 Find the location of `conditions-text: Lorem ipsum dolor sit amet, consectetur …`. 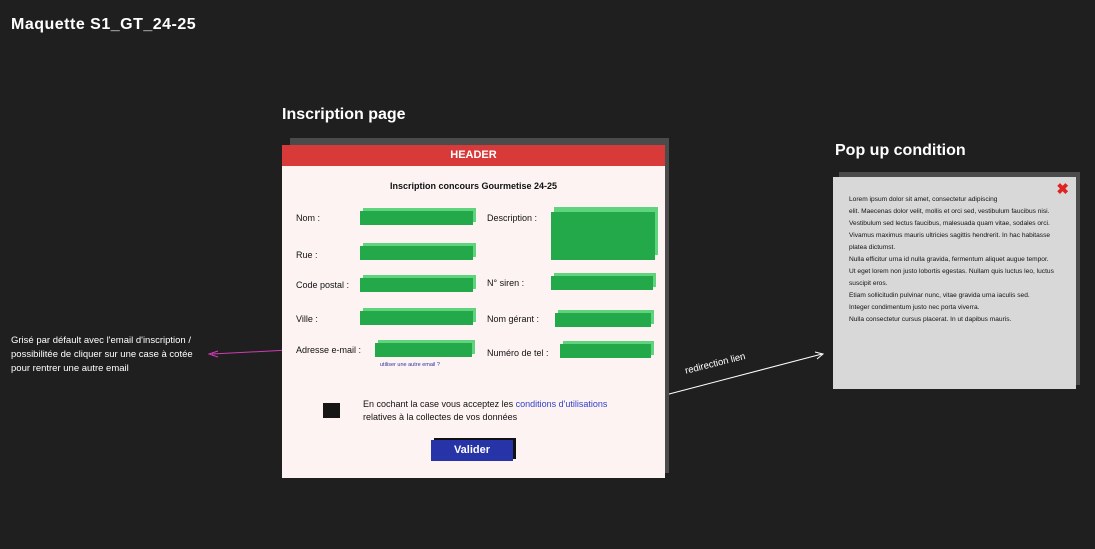

conditions-text: Lorem ipsum dolor sit amet, consectetur … is located at coordinates (951, 259).